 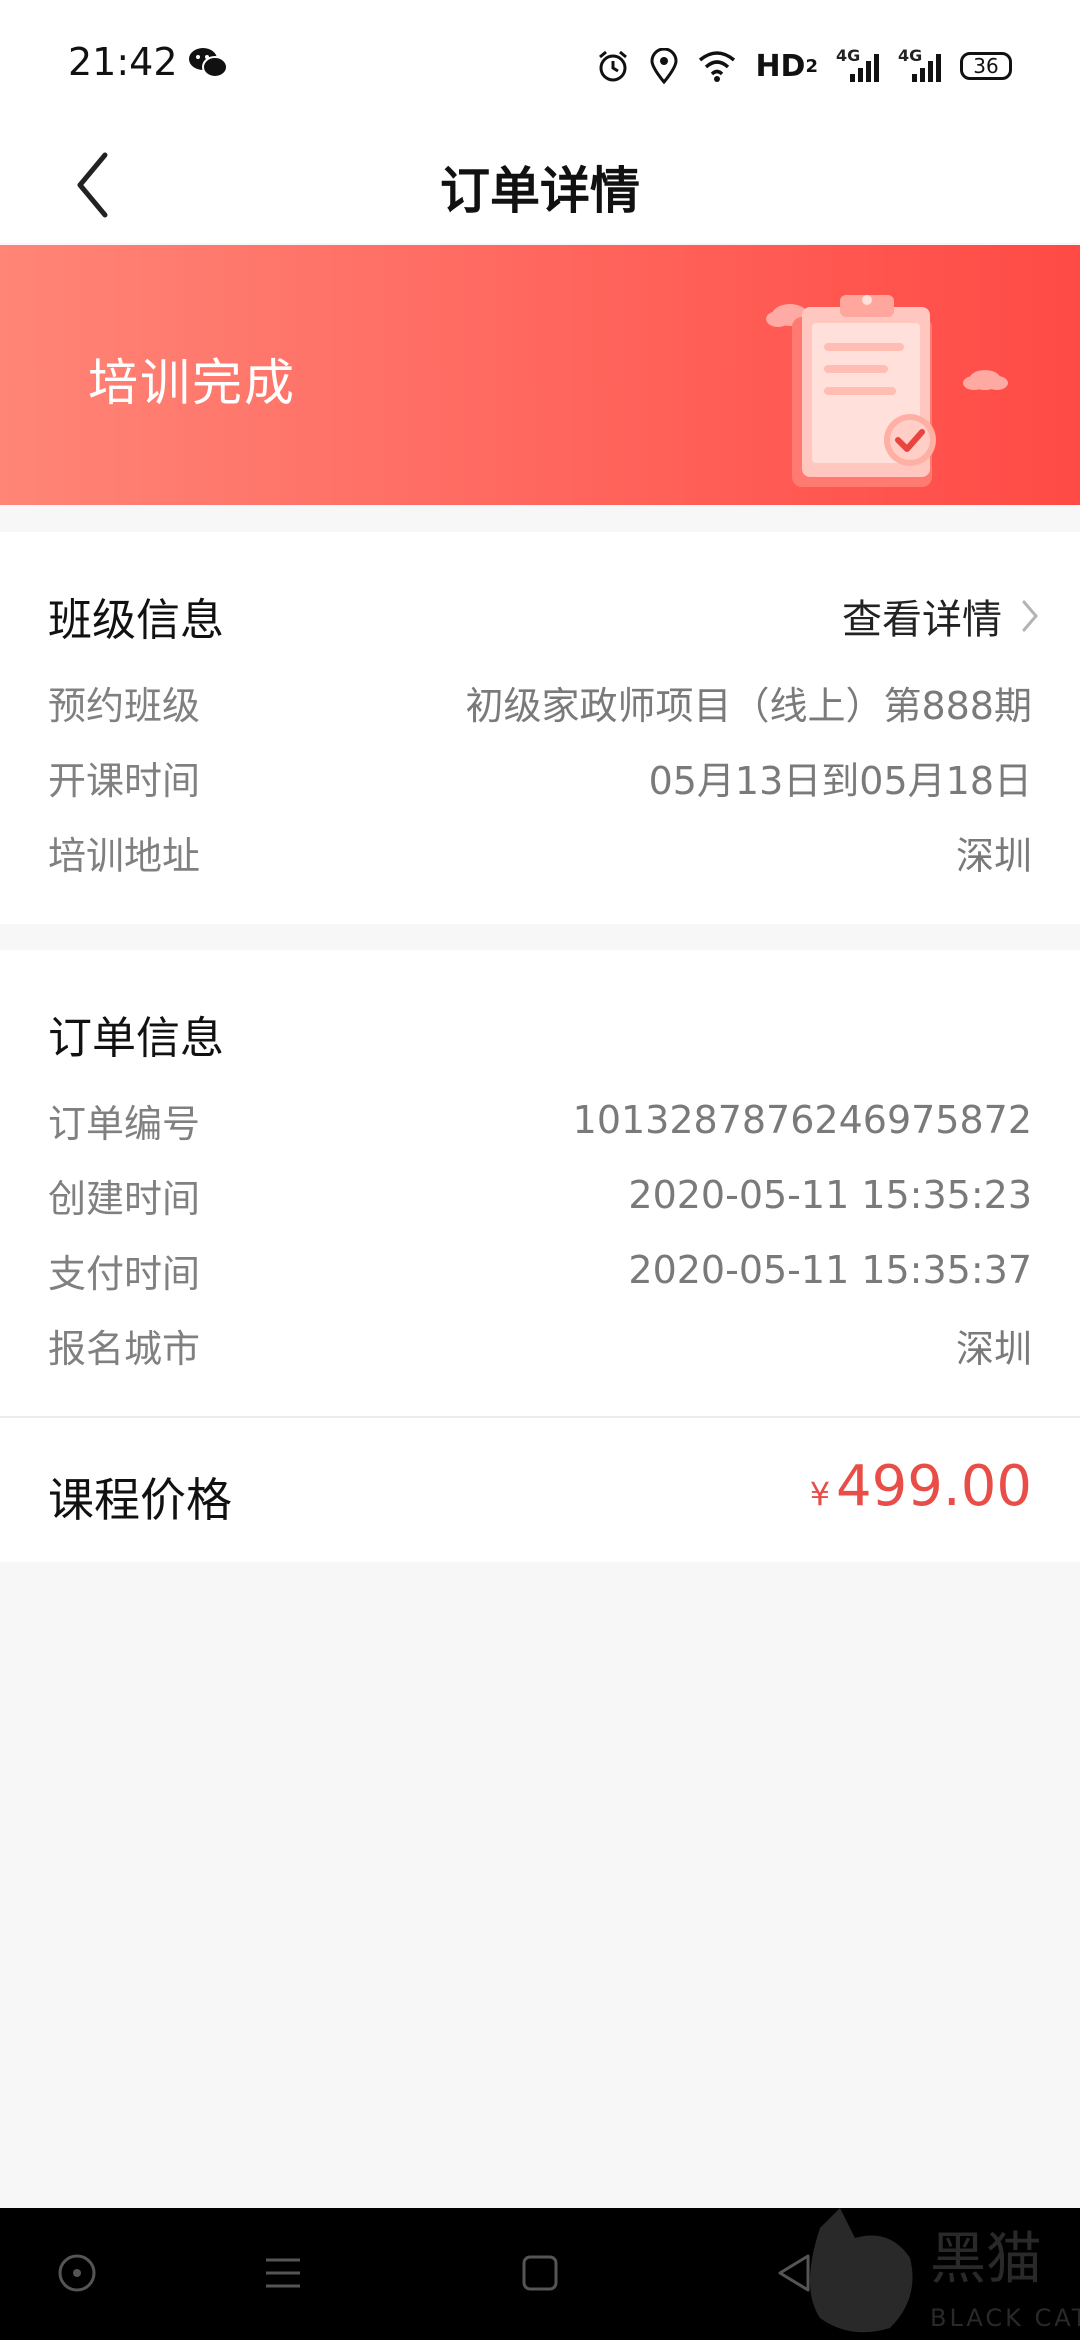 What do you see at coordinates (540, 191) in the screenshot?
I see `page-title: 订单详情` at bounding box center [540, 191].